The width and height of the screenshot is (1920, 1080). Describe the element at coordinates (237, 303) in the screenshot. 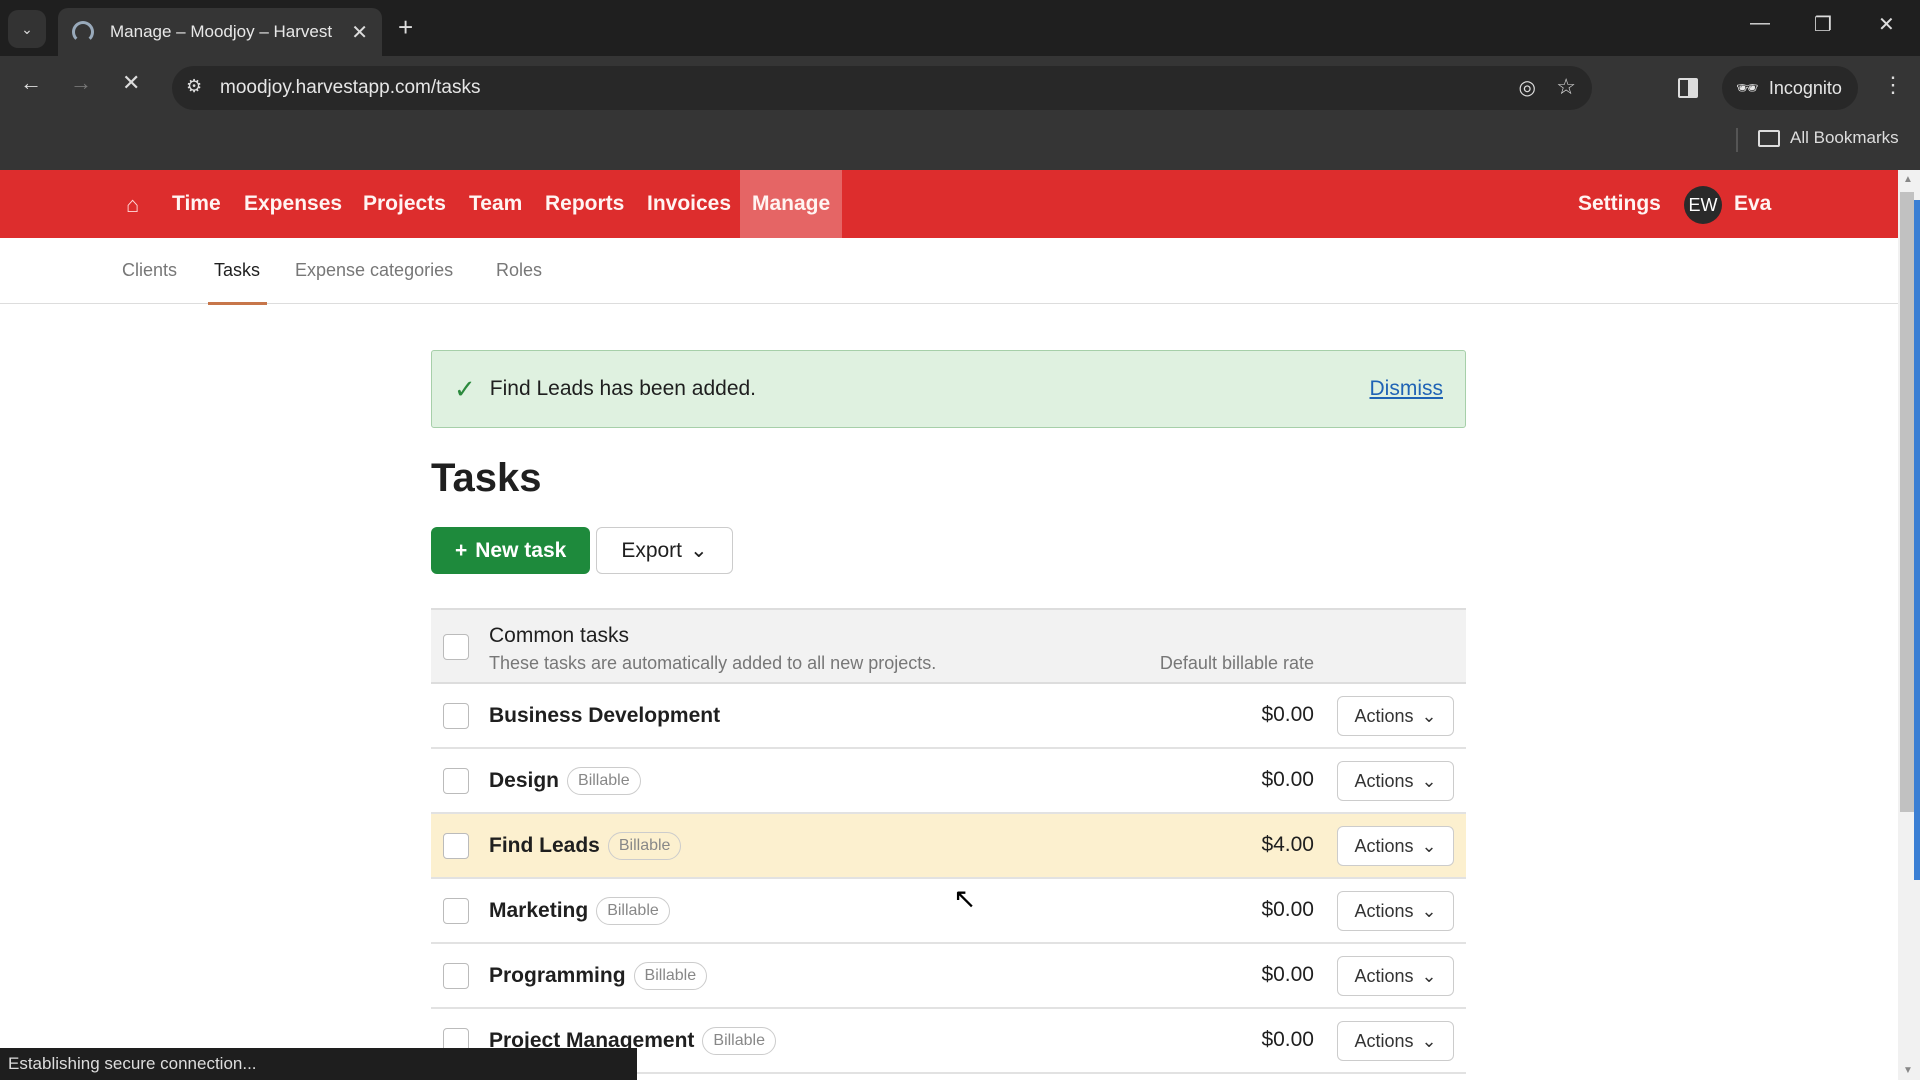

I see `active-tab-indicator` at that location.